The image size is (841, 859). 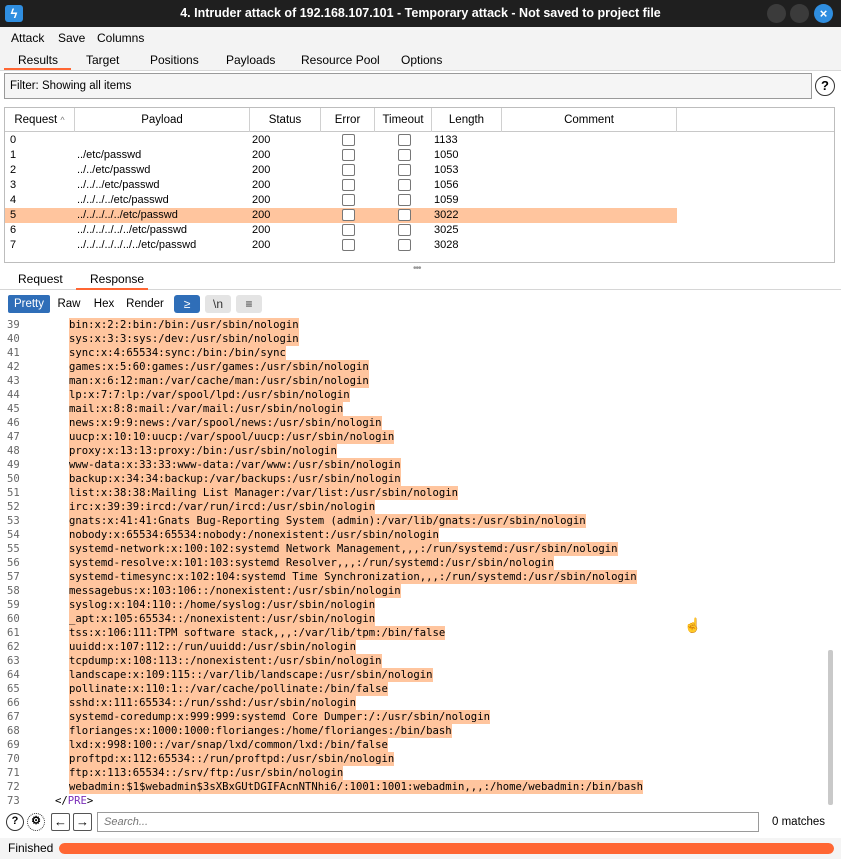 I want to click on viewer-toolbar: Pretty Raw Hex Render ≥ \n ≡, so click(x=420, y=305).